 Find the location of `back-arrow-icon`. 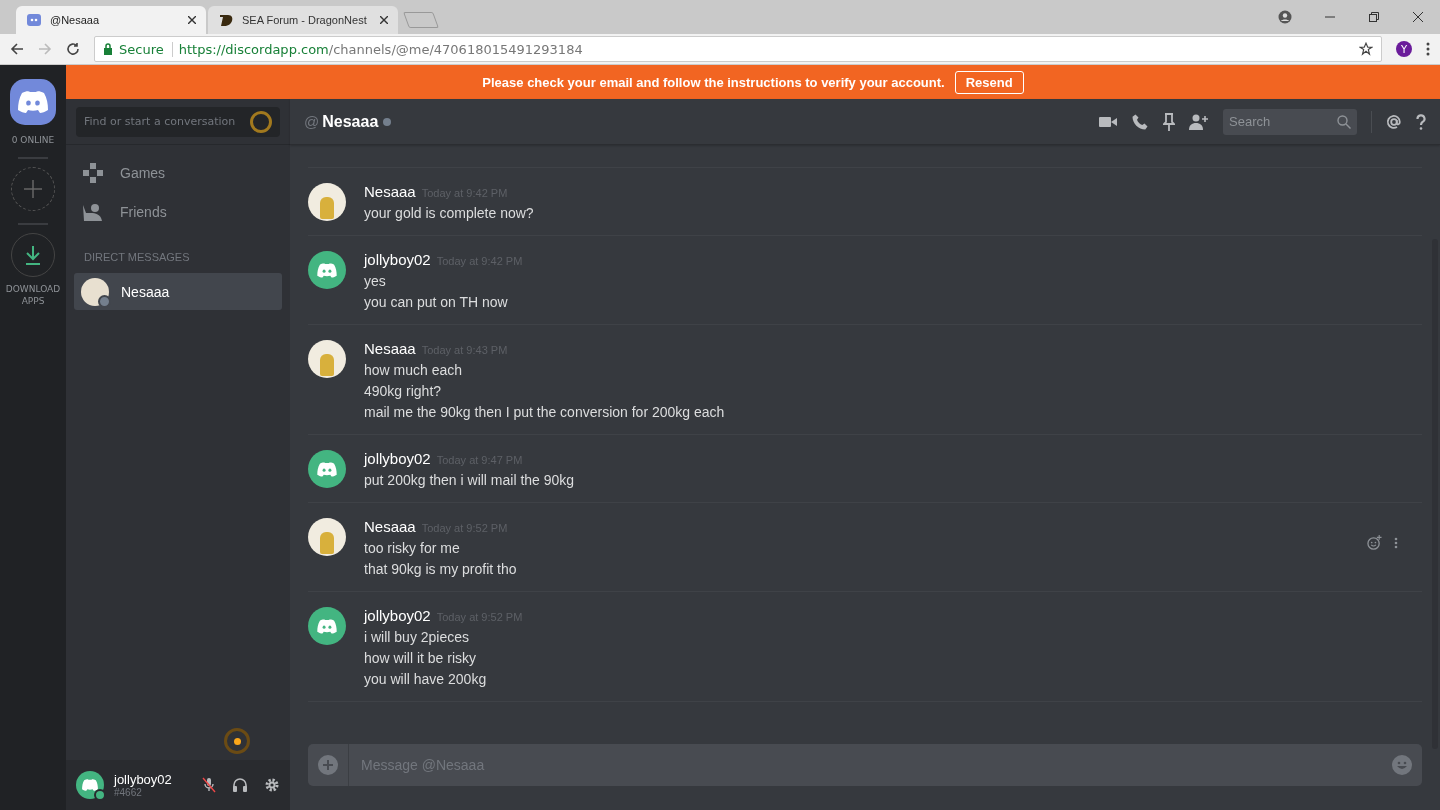

back-arrow-icon is located at coordinates (17, 49).